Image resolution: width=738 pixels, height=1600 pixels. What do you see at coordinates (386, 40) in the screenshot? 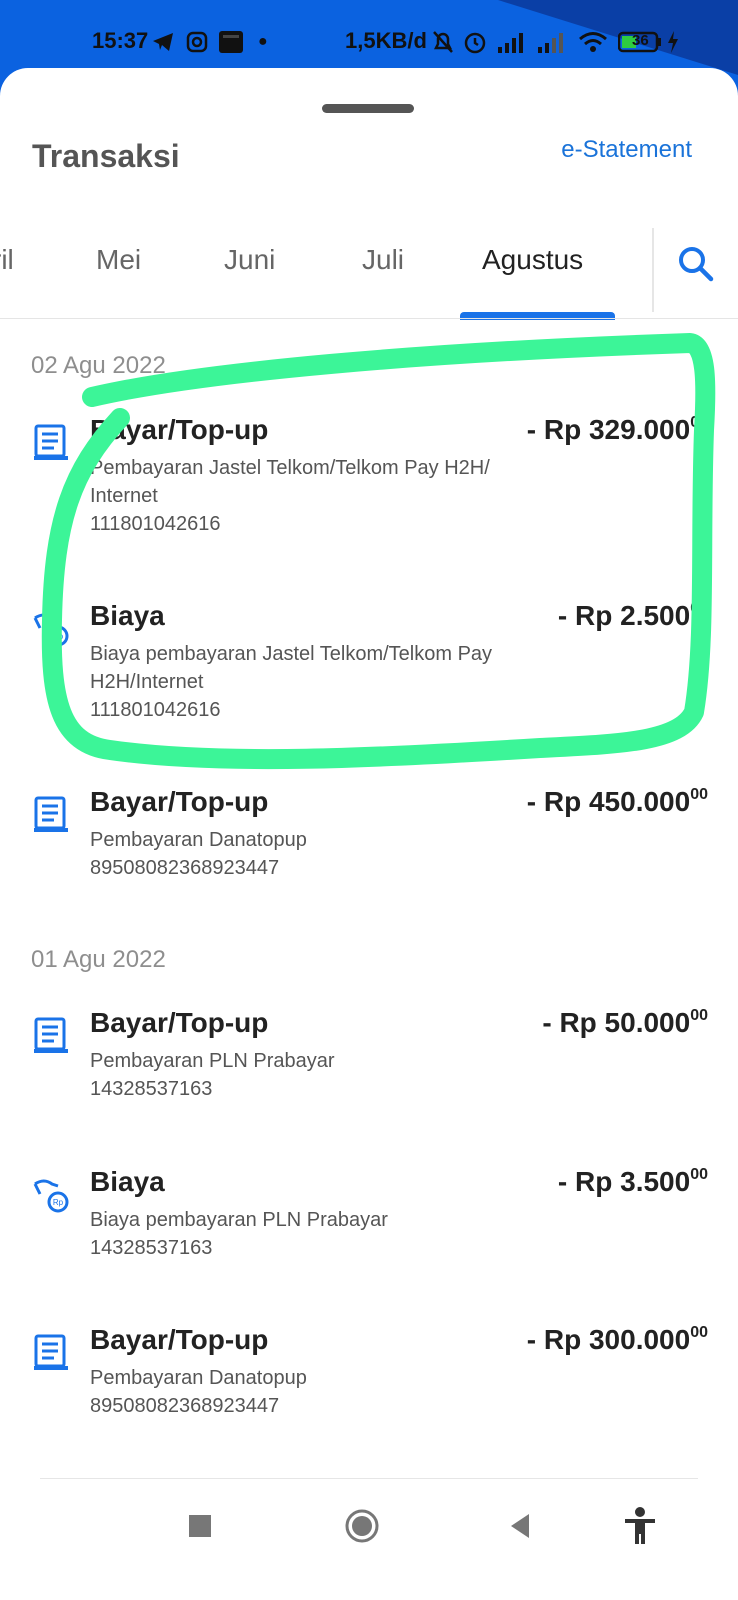
I see `network-speed: 1,5KB/d` at bounding box center [386, 40].